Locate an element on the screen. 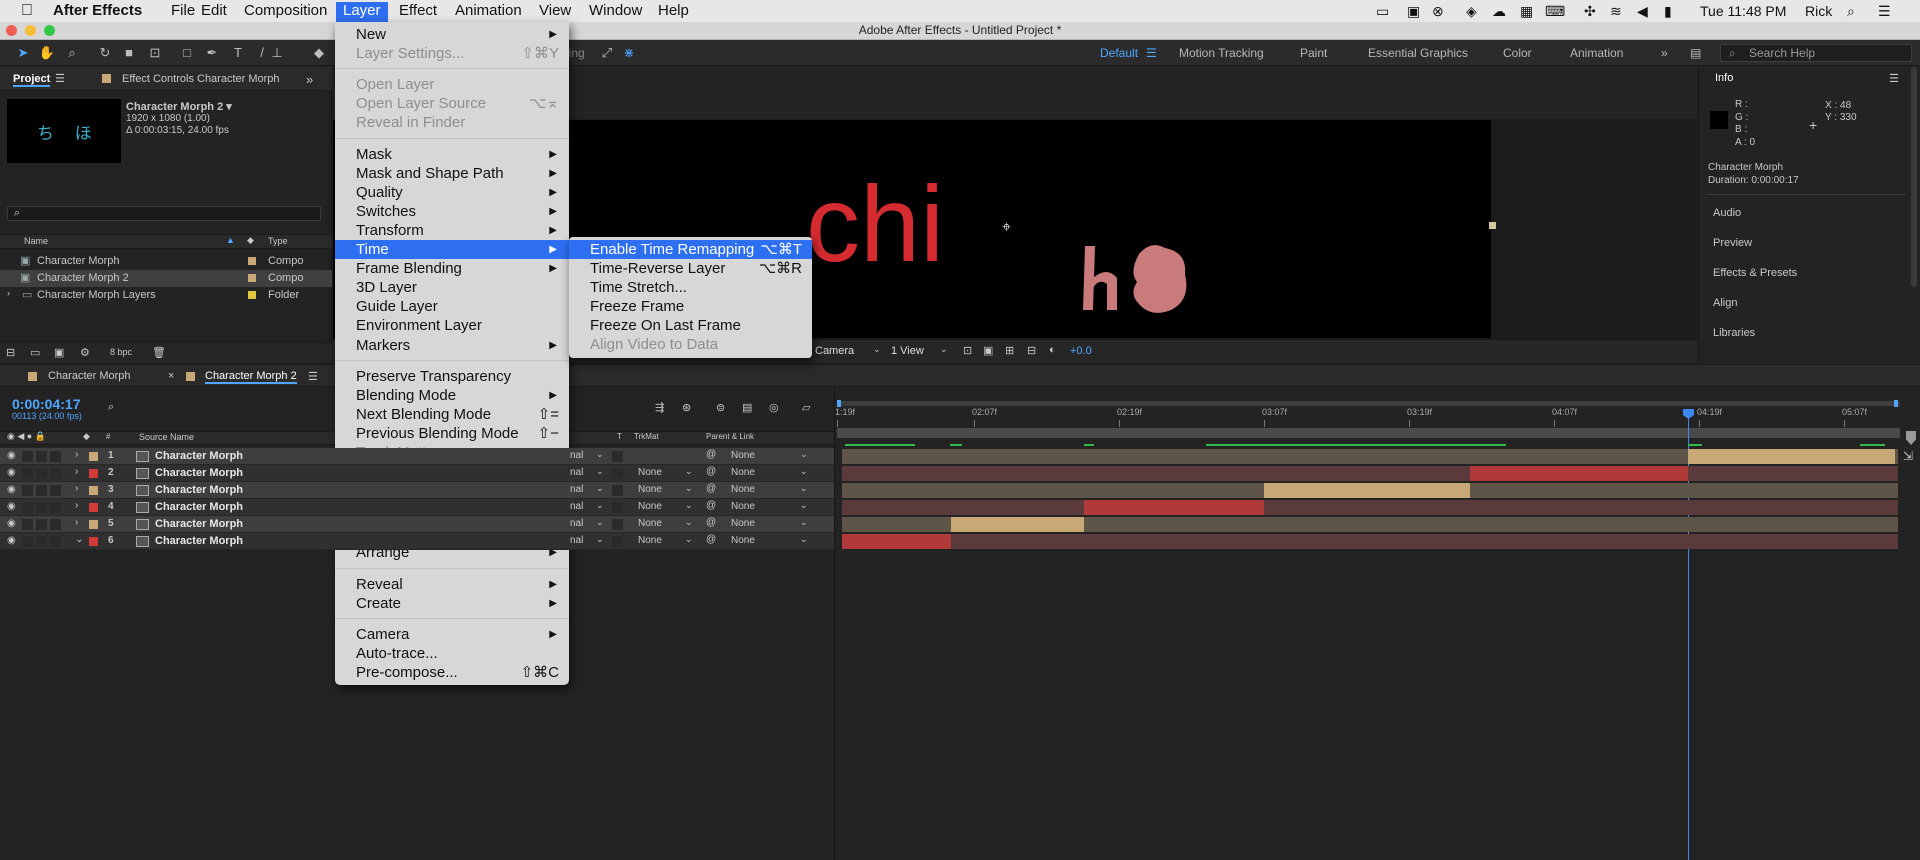 This screenshot has width=1920, height=860. timeline-search-icon: ⌕ is located at coordinates (111, 407).